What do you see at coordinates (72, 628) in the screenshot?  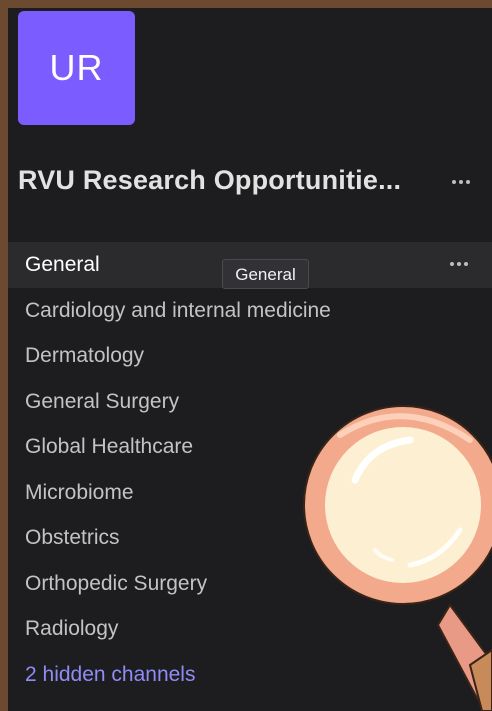 I see `channel-label: Radiology` at bounding box center [72, 628].